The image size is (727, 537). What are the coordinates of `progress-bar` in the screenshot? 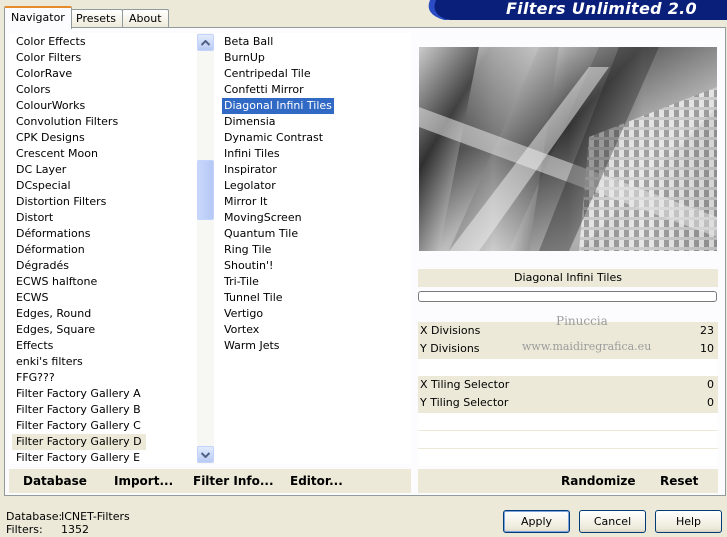 It's located at (567, 296).